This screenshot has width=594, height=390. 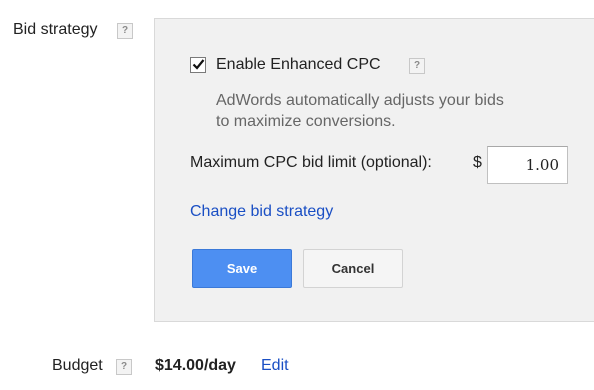 I want to click on checkmark-icon, so click(x=198, y=64).